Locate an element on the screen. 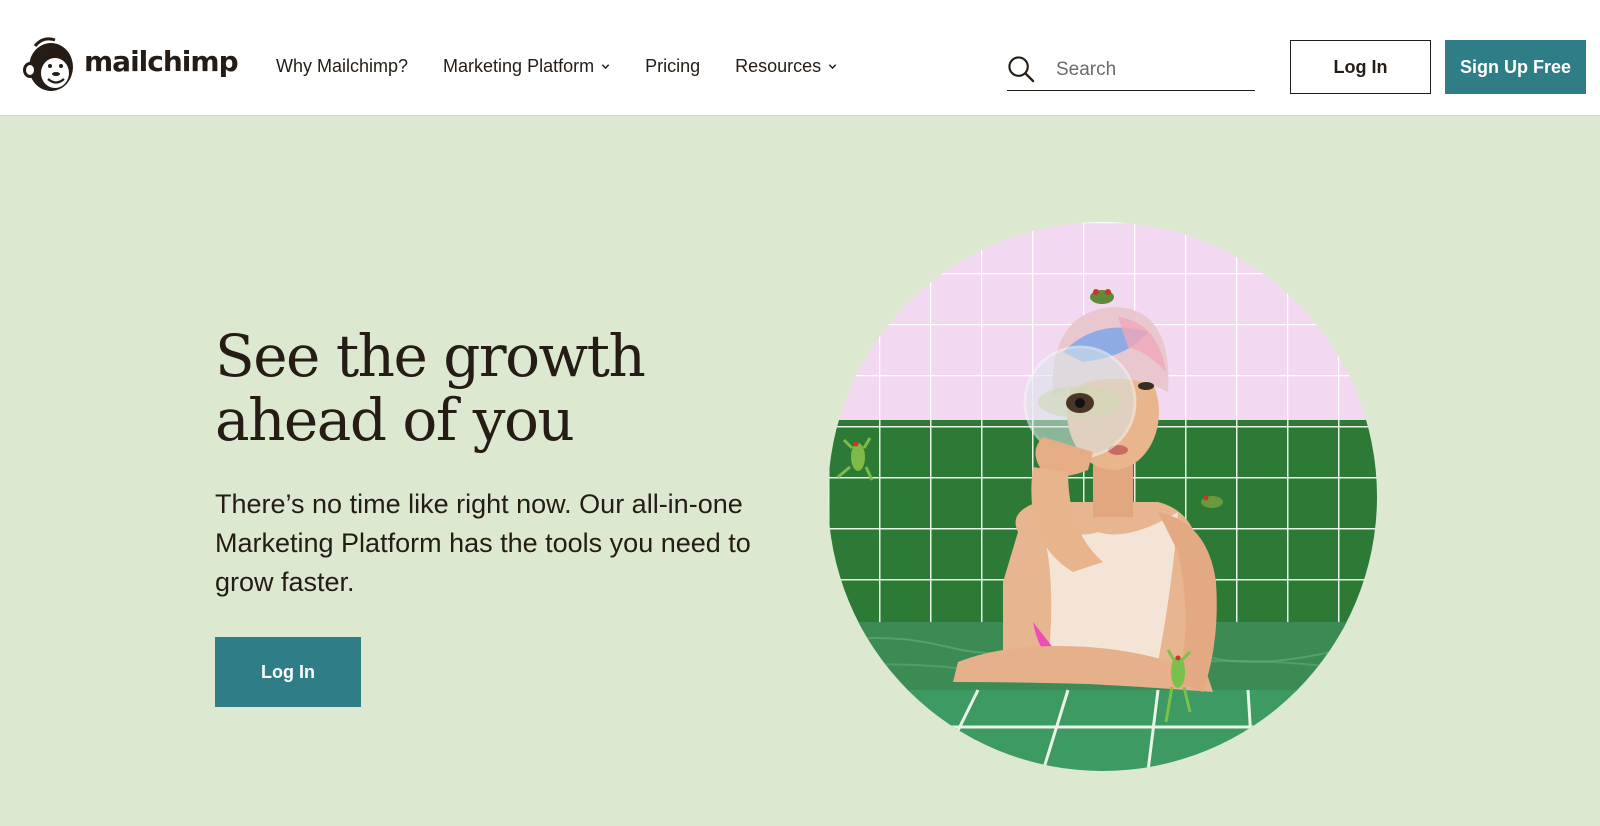 The height and width of the screenshot is (826, 1600). freddie-chimp-icon is located at coordinates (48, 64).